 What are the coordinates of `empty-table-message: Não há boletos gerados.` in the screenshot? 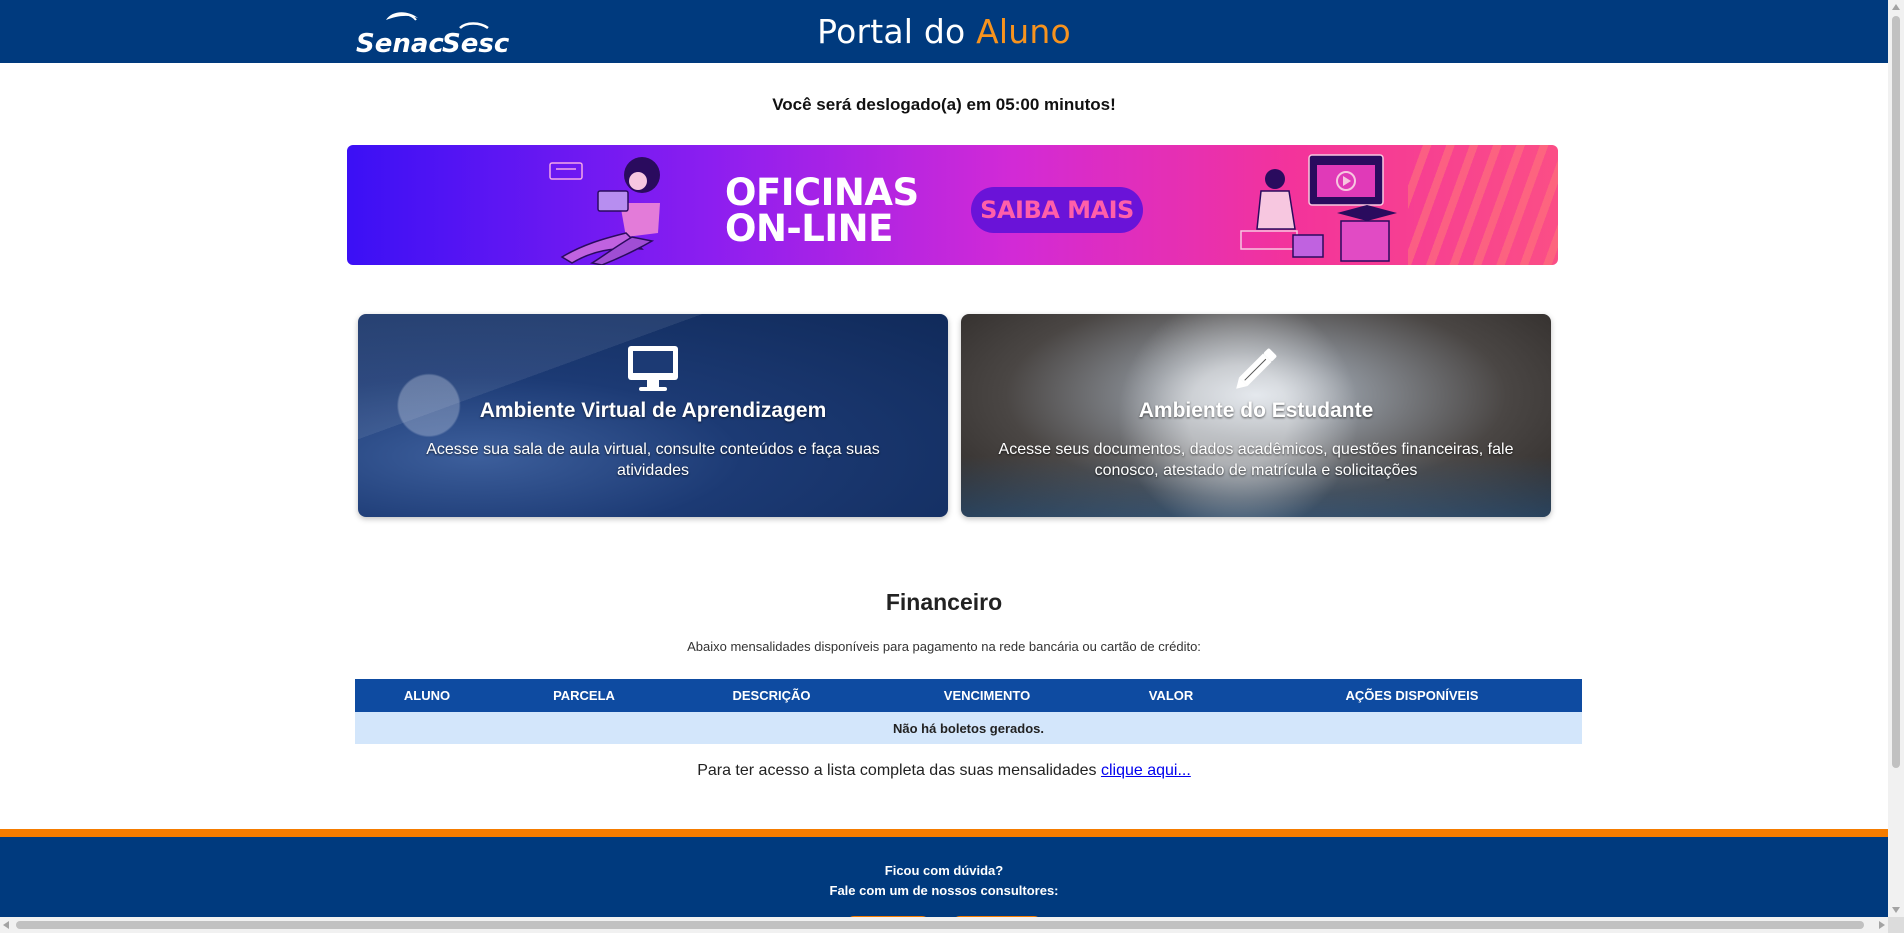 It's located at (968, 728).